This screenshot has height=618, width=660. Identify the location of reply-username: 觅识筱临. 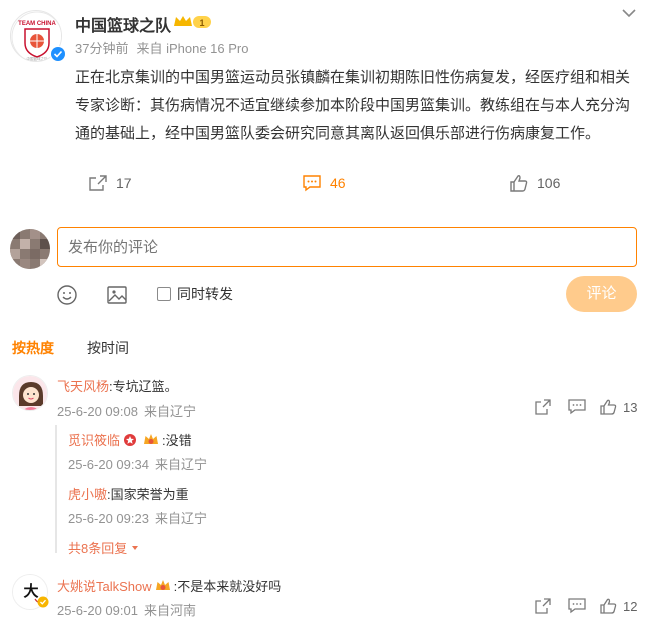
(94, 439).